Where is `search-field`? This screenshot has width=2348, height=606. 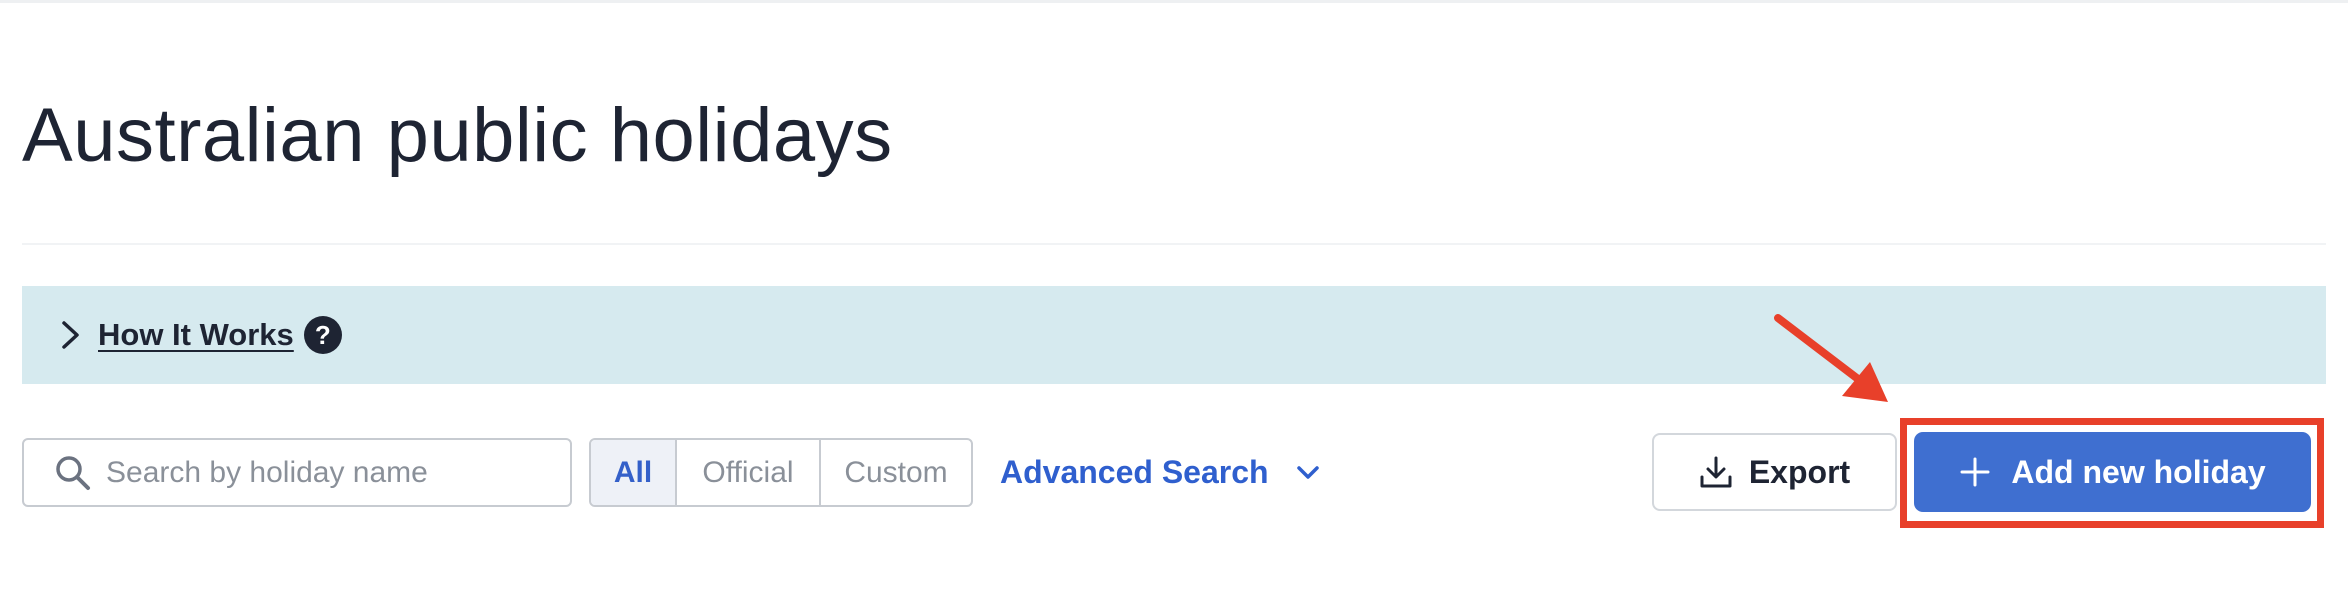
search-field is located at coordinates (297, 472).